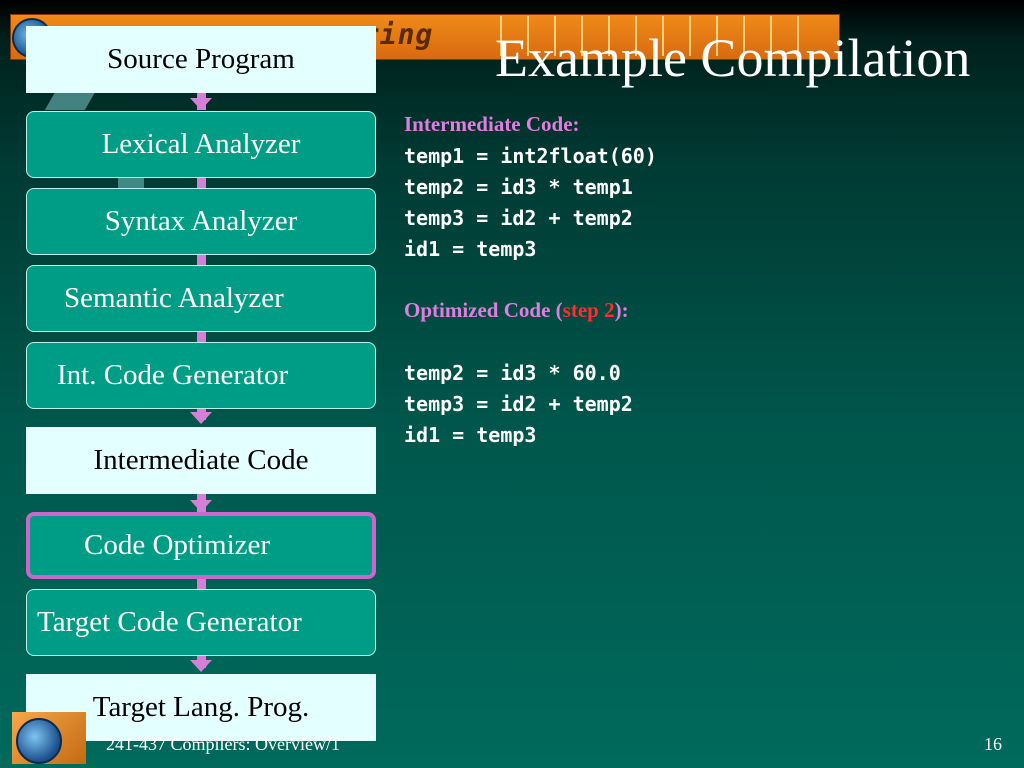  I want to click on semantic-analyzer-box: Semantic Analyzer, so click(201, 298).